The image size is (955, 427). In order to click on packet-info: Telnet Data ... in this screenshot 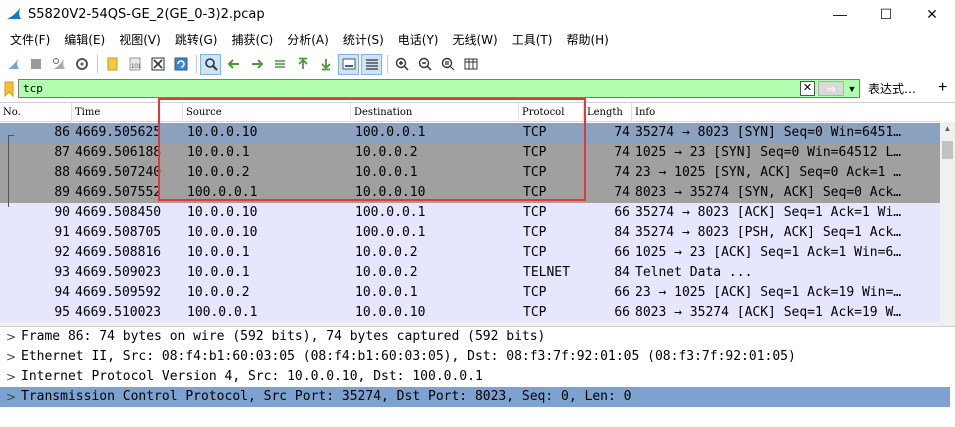, I will do `click(694, 272)`.